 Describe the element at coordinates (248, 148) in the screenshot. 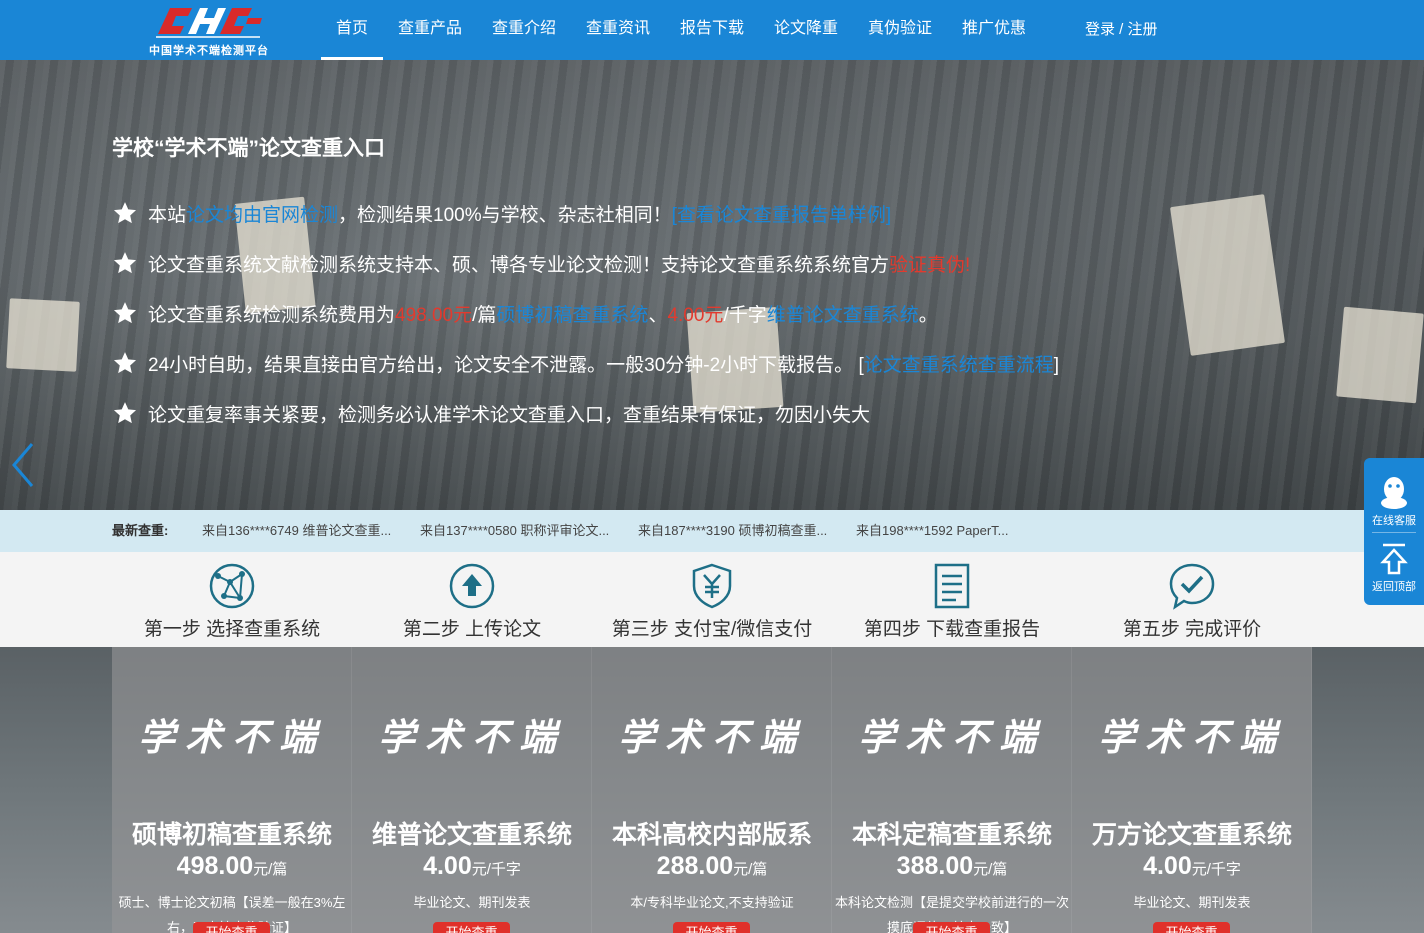

I see `hero-title: 学校“学术不端”论文查重入口` at that location.